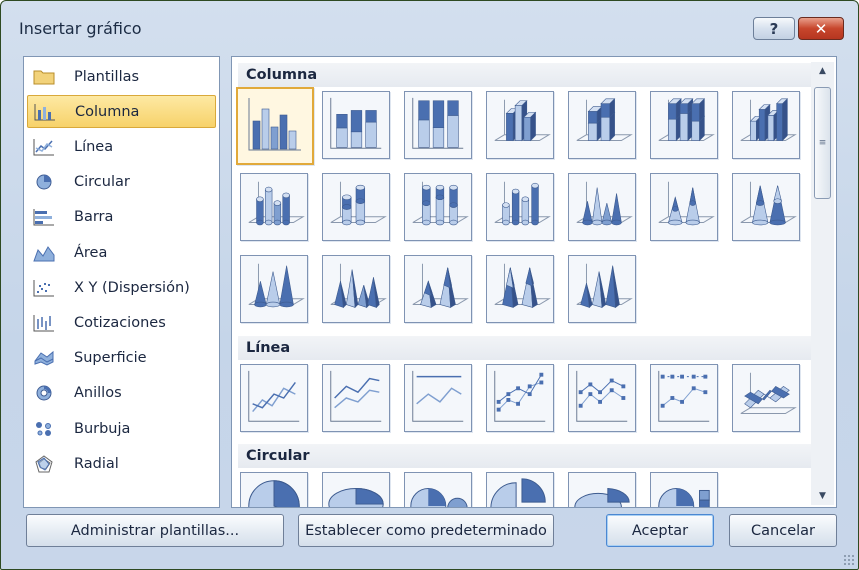 Image resolution: width=859 pixels, height=570 pixels. I want to click on chart-thumb-pie, so click(274, 489).